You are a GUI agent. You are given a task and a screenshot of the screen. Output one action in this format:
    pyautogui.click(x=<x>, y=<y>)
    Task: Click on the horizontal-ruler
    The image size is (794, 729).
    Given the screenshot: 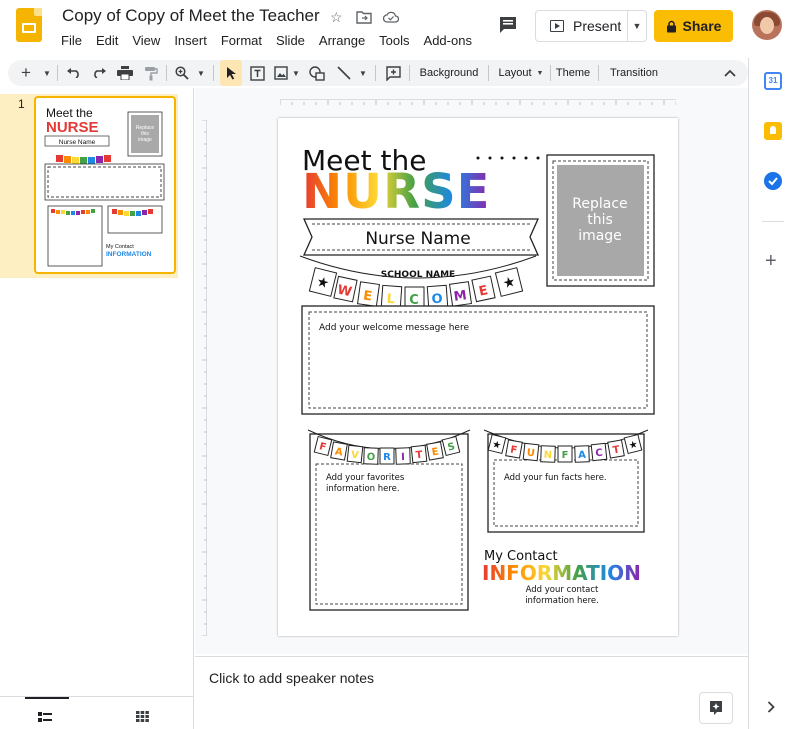 What is the action you would take?
    pyautogui.click(x=478, y=98)
    